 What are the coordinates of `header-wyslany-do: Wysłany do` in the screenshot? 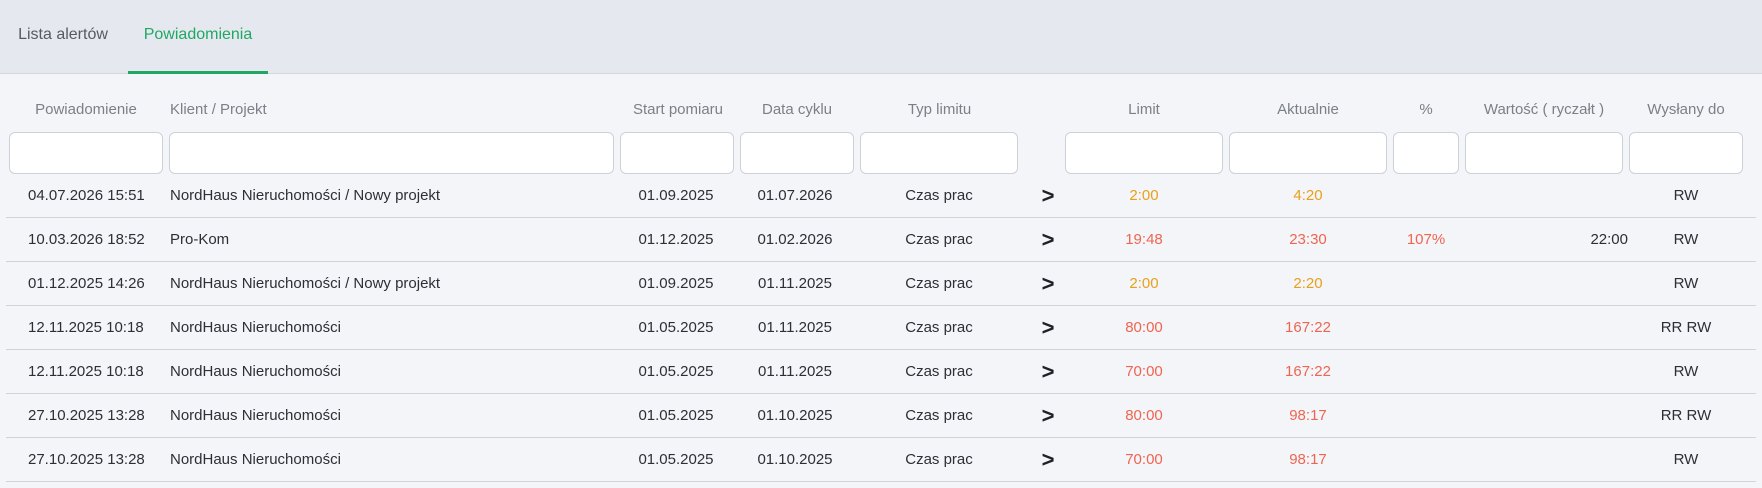 It's located at (1686, 109).